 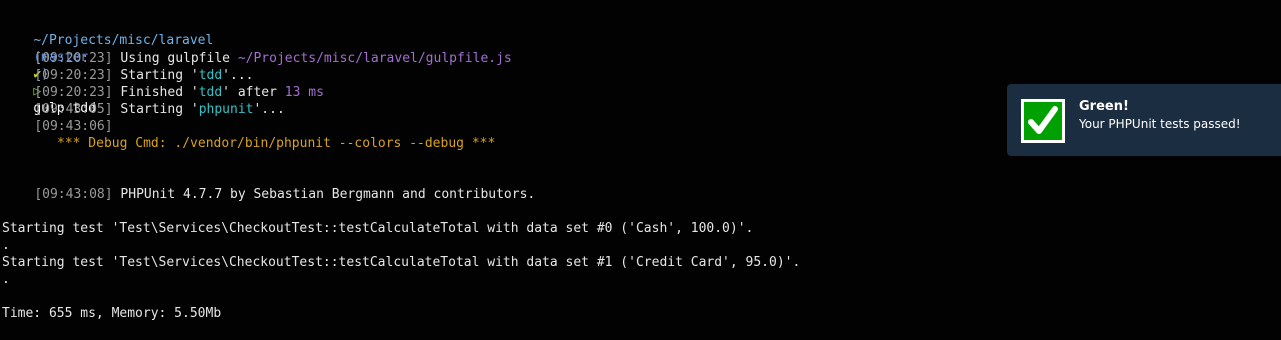 I want to click on log-line-empty: [09:43:06], so click(x=57, y=117).